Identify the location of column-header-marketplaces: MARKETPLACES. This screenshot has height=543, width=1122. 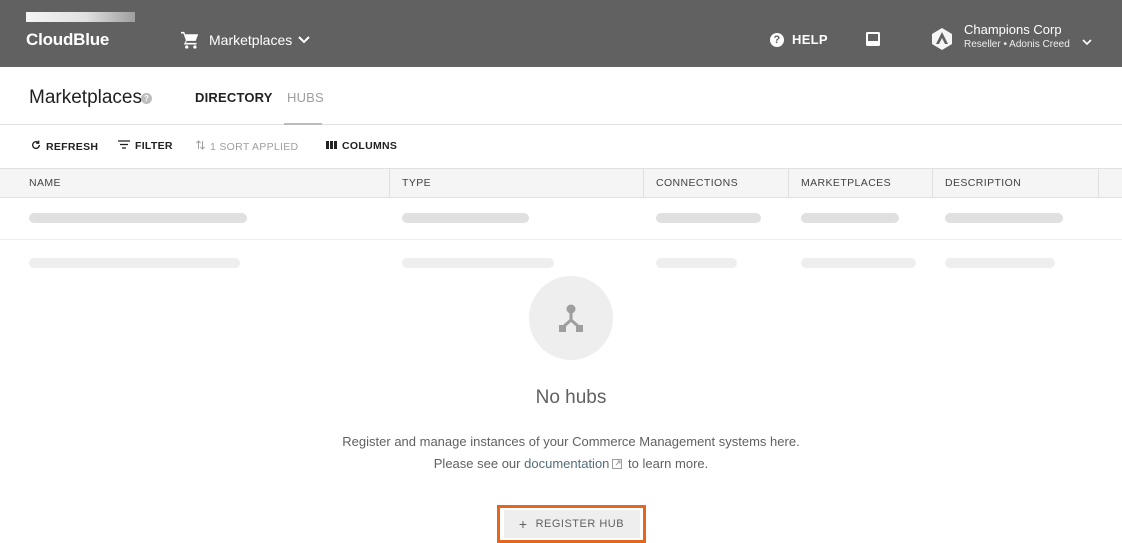
(861, 183).